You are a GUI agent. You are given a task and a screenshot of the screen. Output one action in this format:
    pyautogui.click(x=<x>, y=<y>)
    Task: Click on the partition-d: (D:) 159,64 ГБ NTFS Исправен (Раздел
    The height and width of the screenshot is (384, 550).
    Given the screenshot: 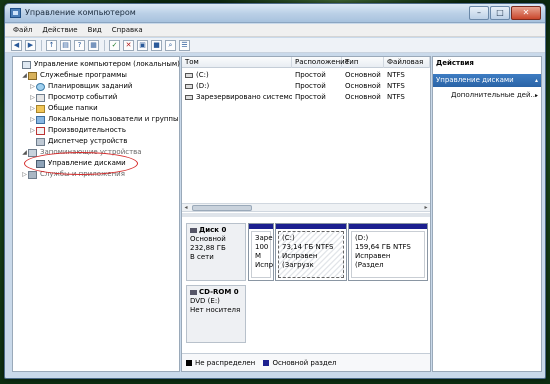 What is the action you would take?
    pyautogui.click(x=388, y=252)
    